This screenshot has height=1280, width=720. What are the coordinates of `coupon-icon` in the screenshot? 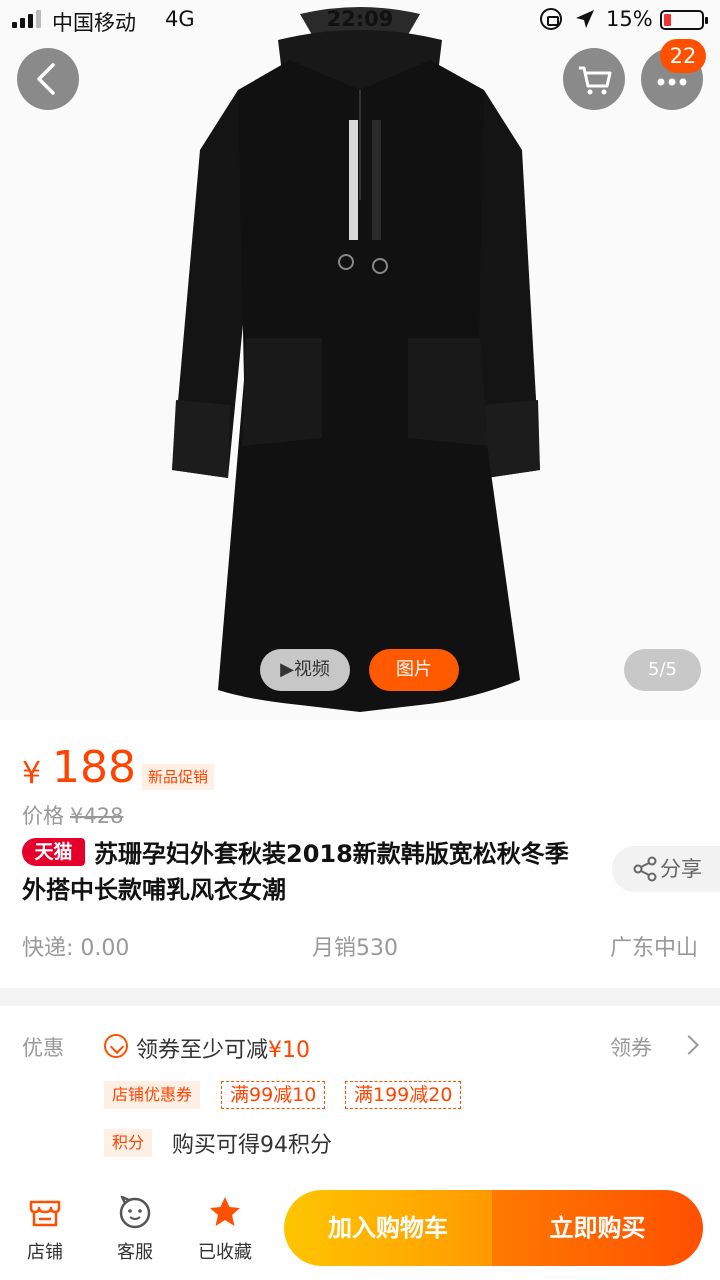 It's located at (116, 1046).